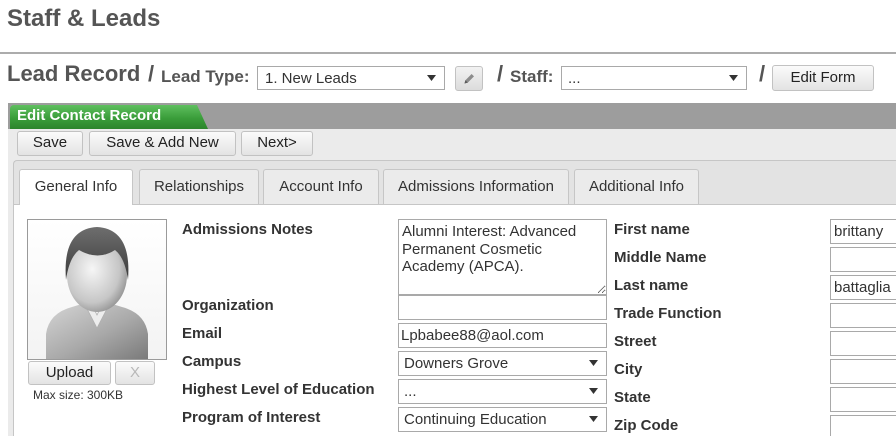 This screenshot has height=436, width=896. I want to click on state-label: State, so click(632, 397).